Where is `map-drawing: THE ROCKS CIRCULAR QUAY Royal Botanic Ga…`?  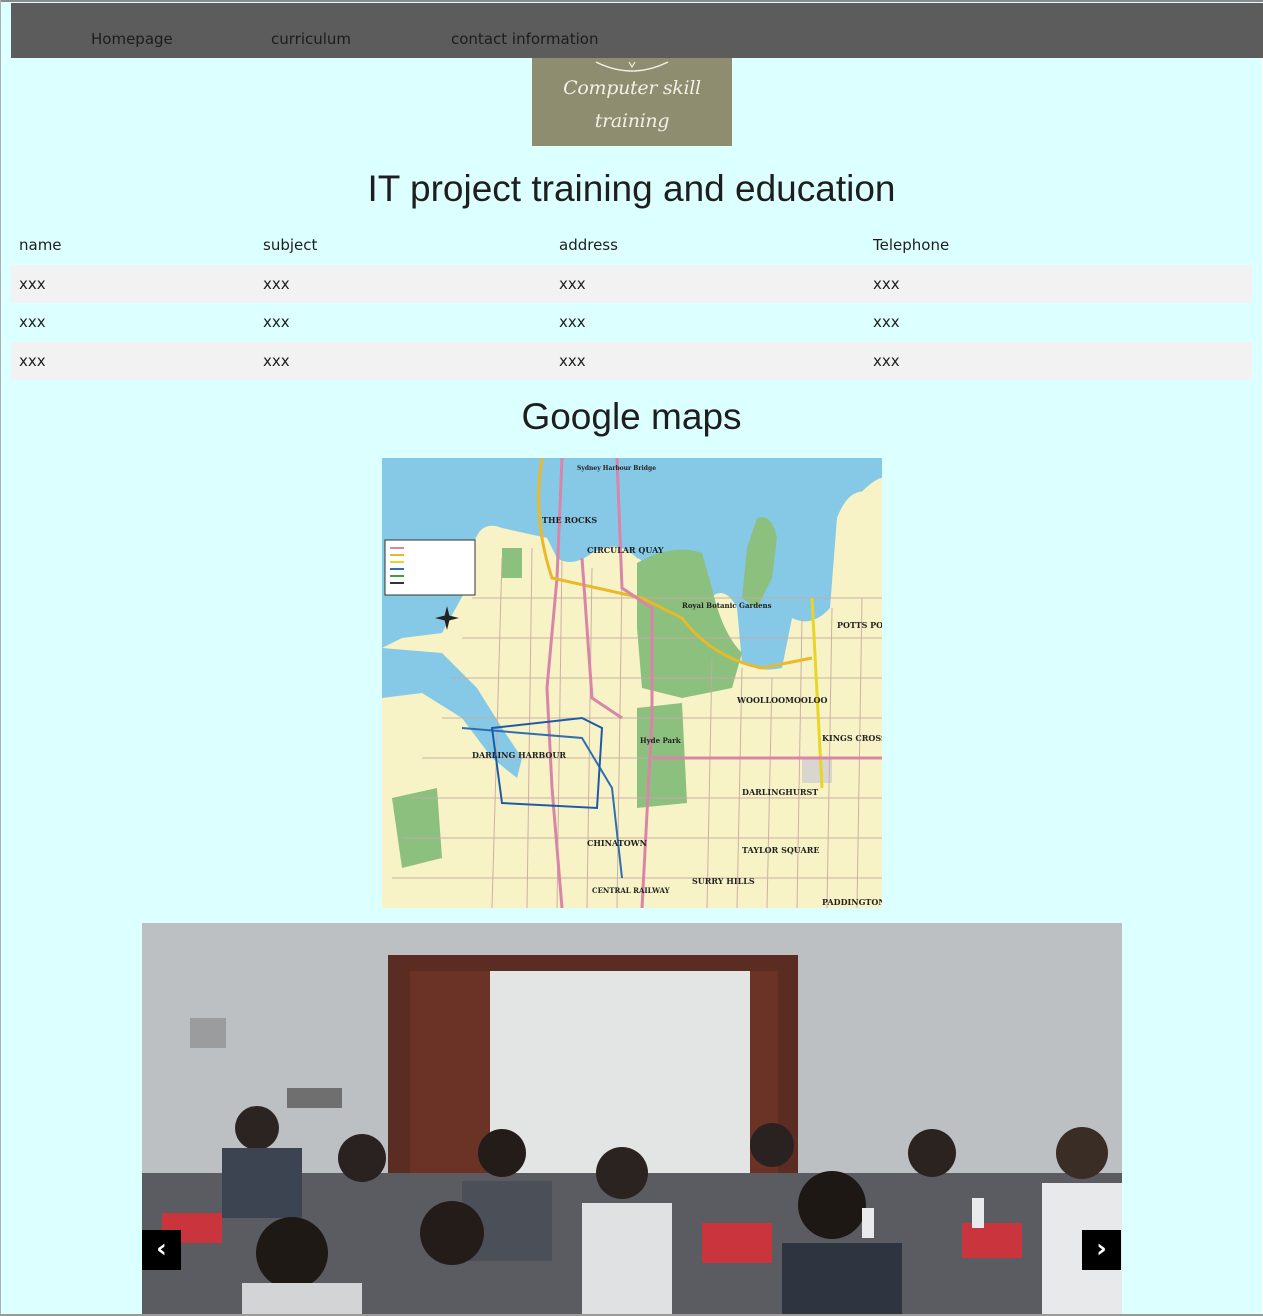 map-drawing: THE ROCKS CIRCULAR QUAY Royal Botanic Ga… is located at coordinates (632, 683).